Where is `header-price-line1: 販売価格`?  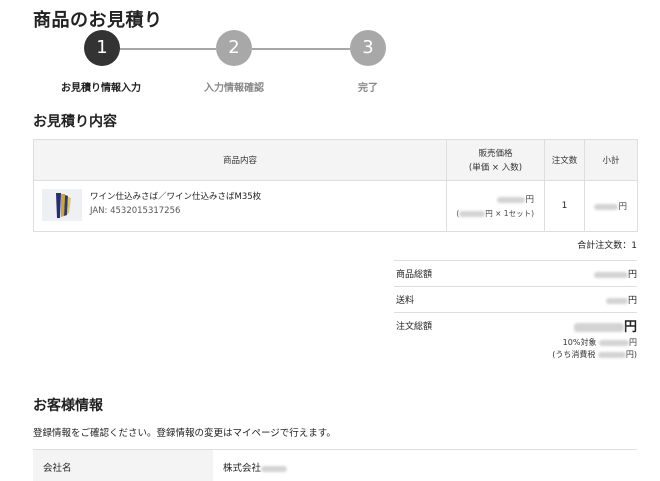 header-price-line1: 販売価格 is located at coordinates (495, 154).